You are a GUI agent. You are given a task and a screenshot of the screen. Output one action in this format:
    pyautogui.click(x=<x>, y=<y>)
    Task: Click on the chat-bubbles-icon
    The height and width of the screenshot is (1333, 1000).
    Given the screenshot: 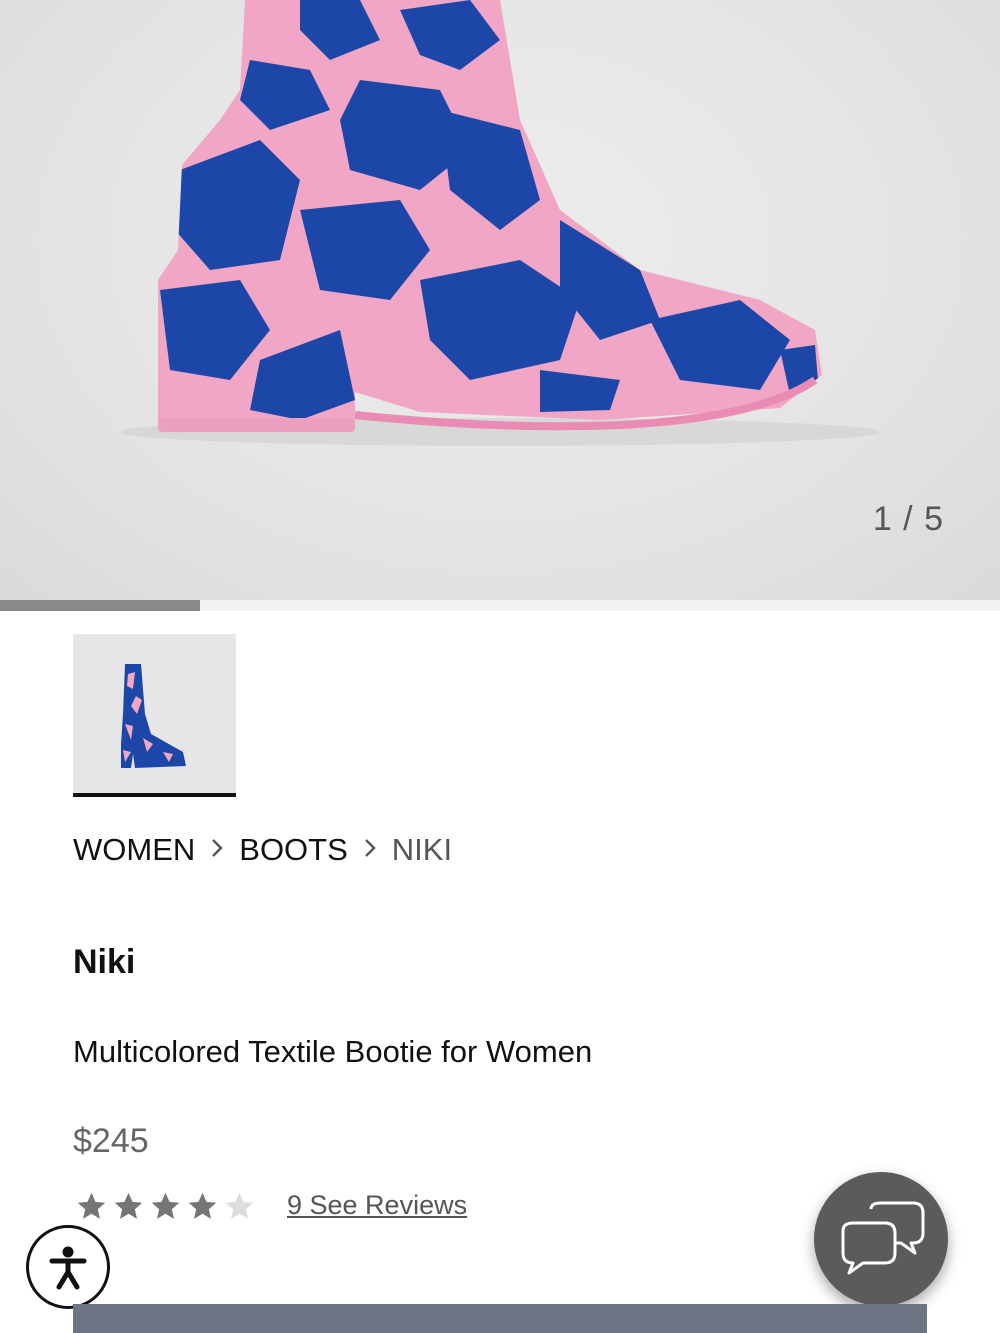 What is the action you would take?
    pyautogui.click(x=883, y=1238)
    